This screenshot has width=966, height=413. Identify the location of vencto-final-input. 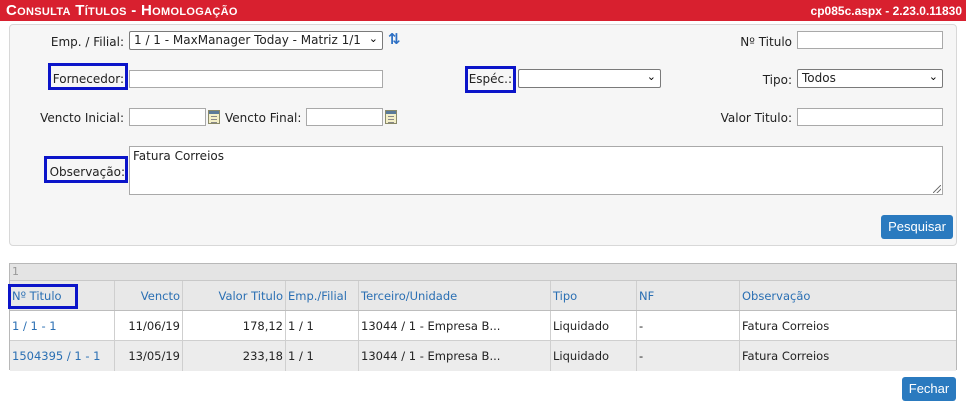
(344, 117).